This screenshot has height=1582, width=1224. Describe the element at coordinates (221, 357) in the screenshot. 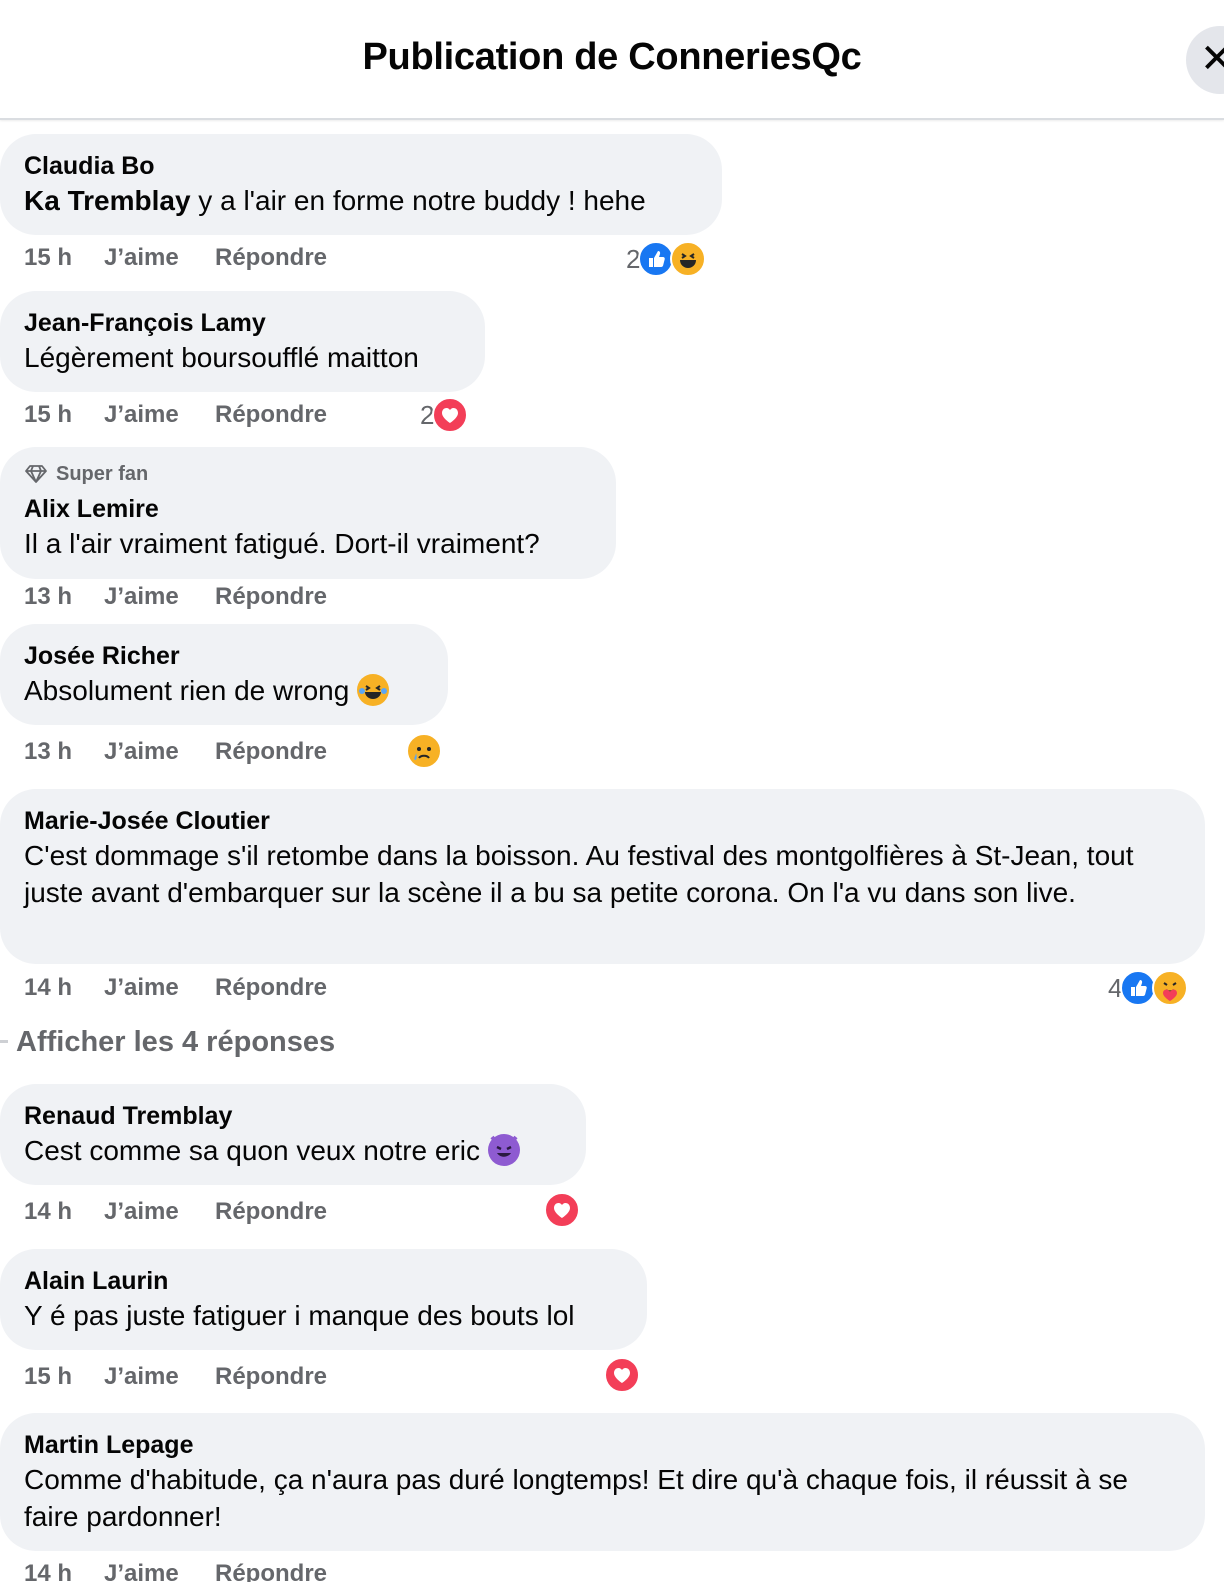

I see `comment-text: Légèrement boursoufflé maitton` at that location.